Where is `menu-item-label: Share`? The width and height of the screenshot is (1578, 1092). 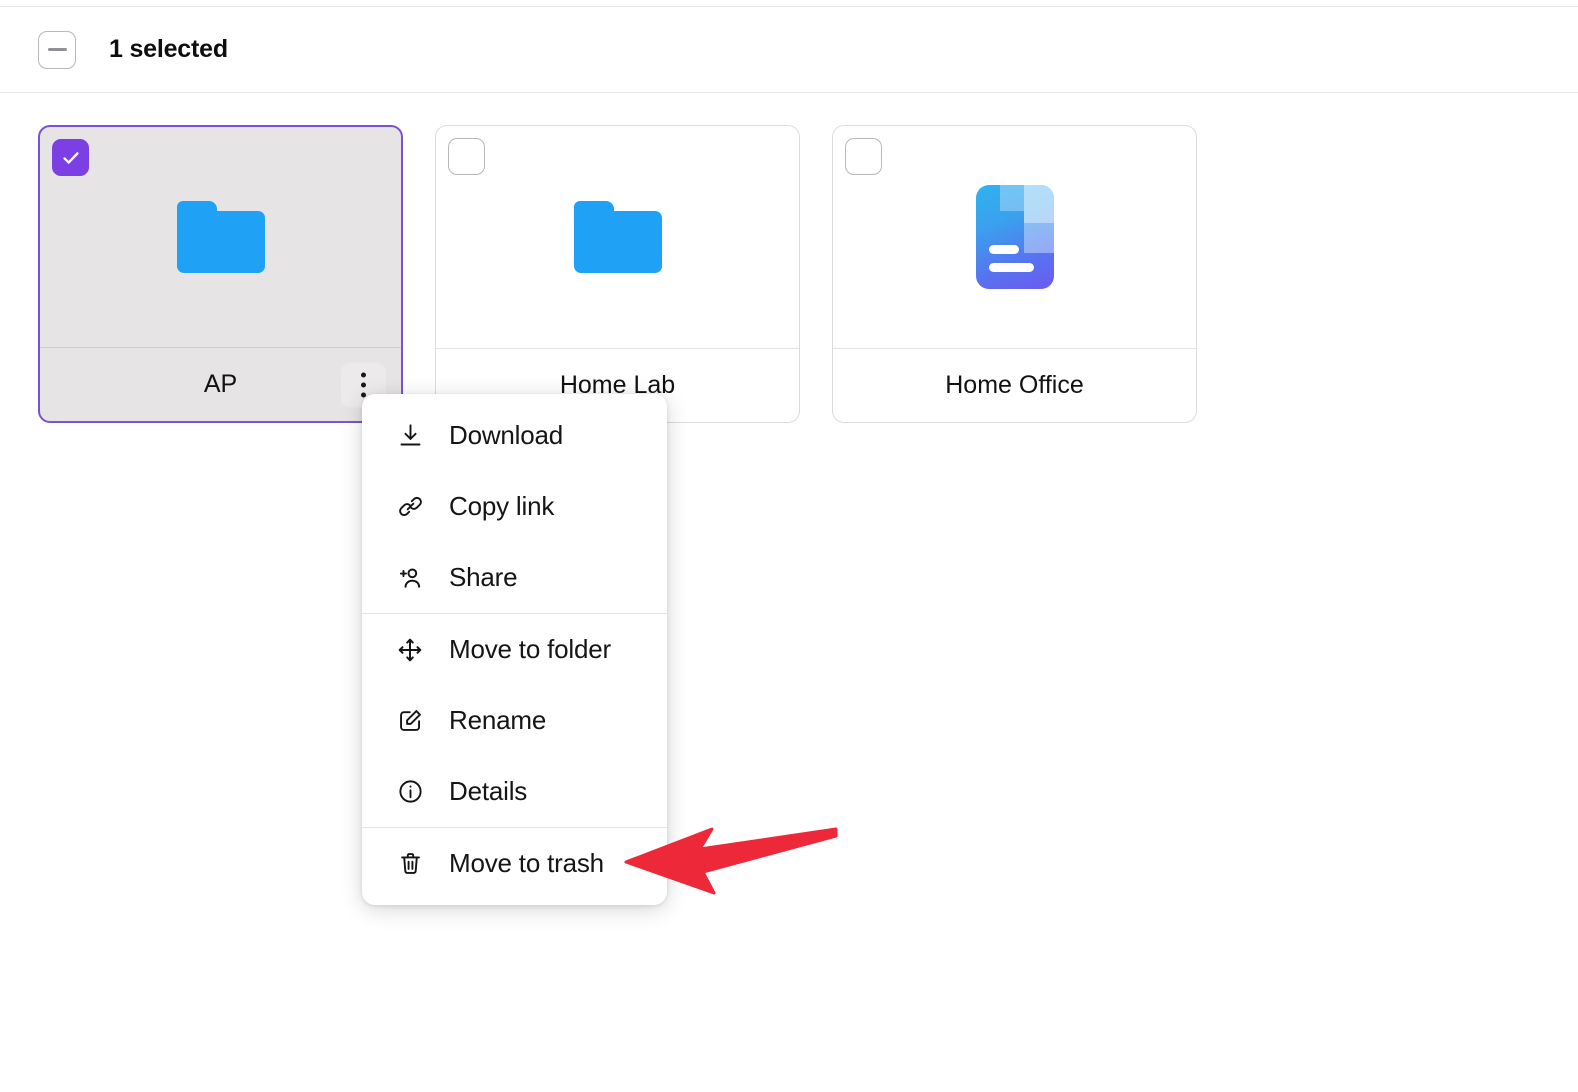 menu-item-label: Share is located at coordinates (483, 577).